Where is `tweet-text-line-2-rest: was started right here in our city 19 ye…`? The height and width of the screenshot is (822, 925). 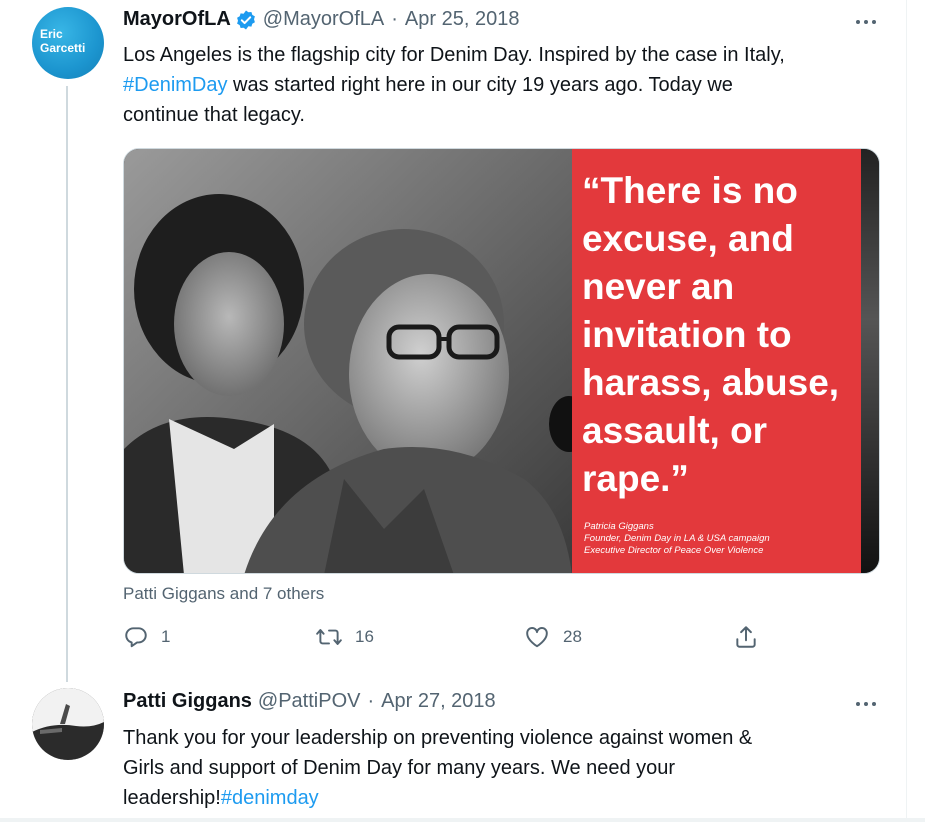 tweet-text-line-2-rest: was started right here in our city 19 ye… is located at coordinates (480, 85).